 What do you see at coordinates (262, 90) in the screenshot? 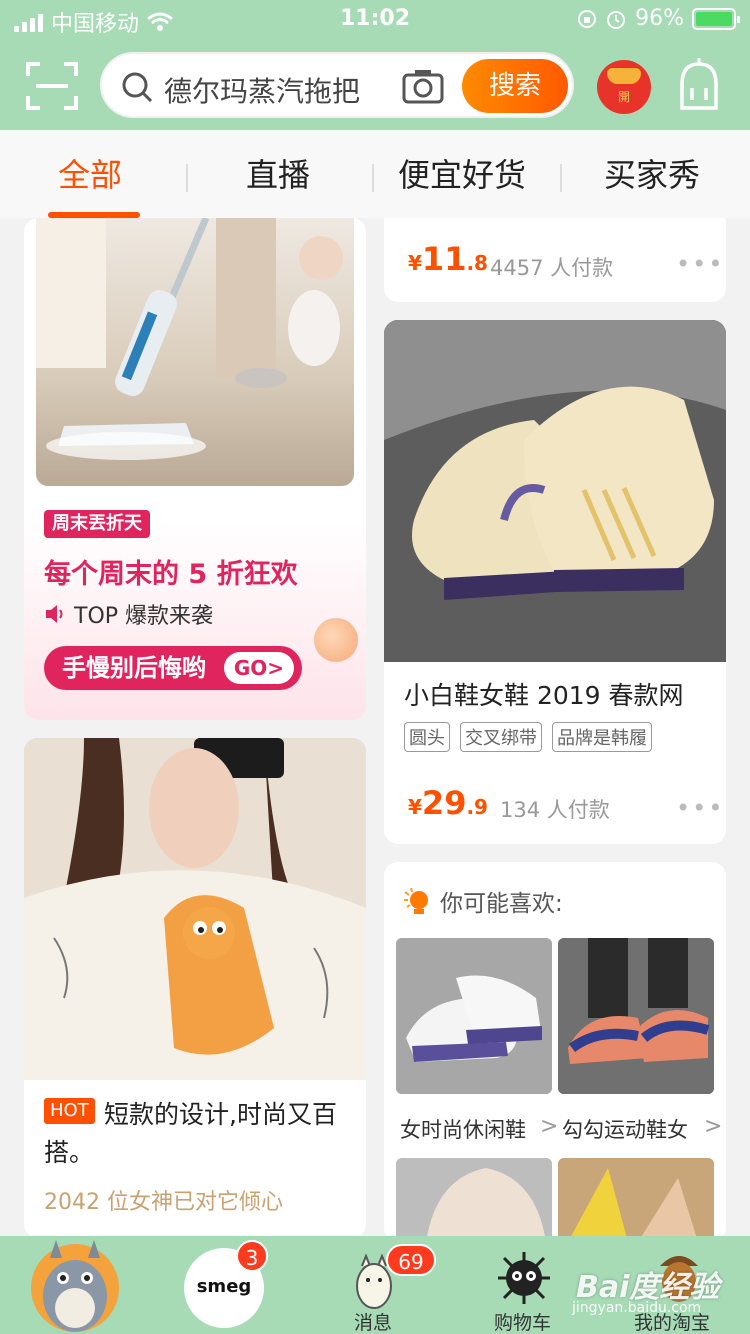
I see `search-input: 德尔玛蒸汽拖把` at bounding box center [262, 90].